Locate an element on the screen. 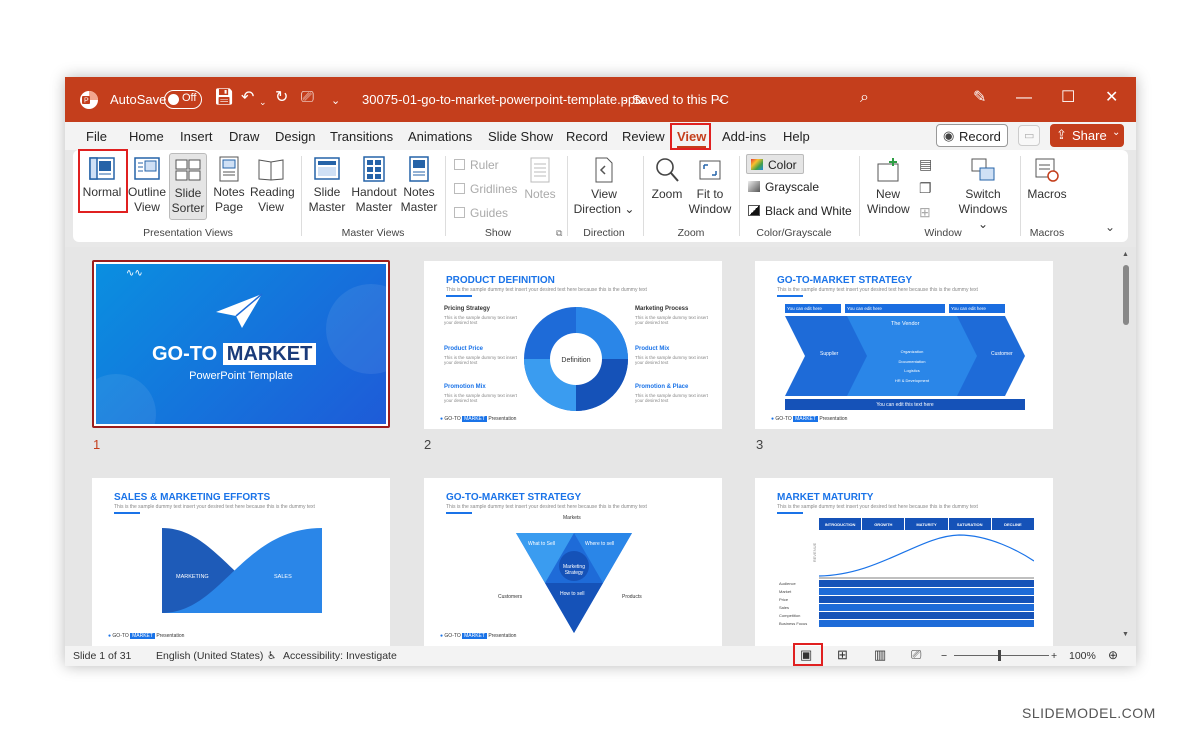  tab-file: File is located at coordinates (96, 136).